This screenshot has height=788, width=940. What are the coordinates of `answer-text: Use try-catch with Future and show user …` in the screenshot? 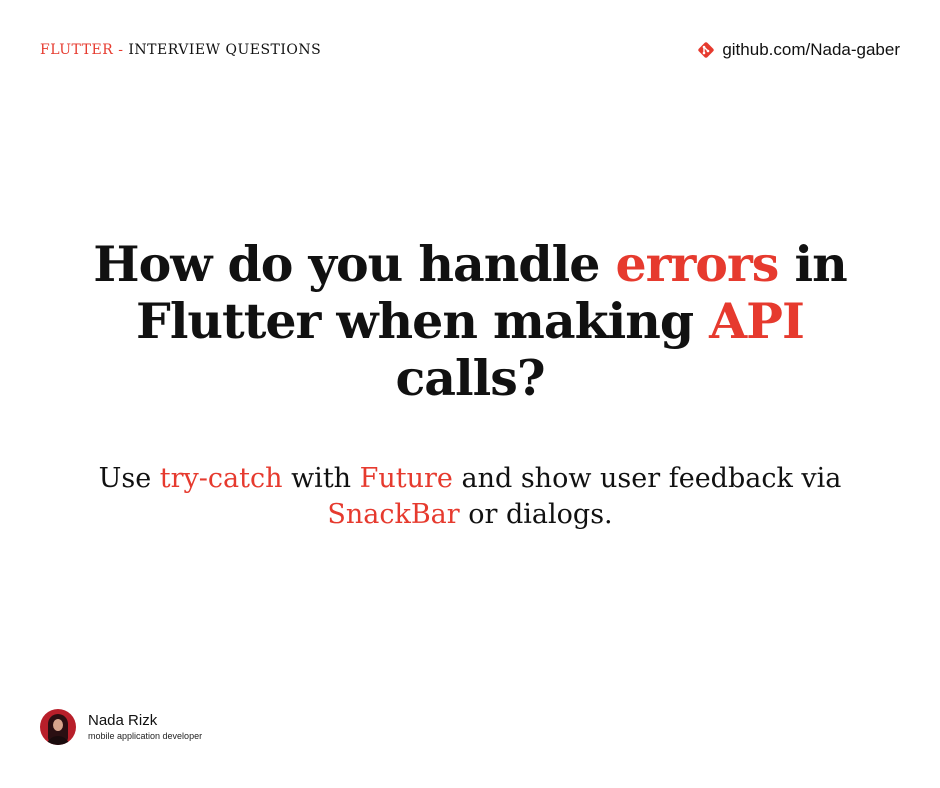 It's located at (470, 497).